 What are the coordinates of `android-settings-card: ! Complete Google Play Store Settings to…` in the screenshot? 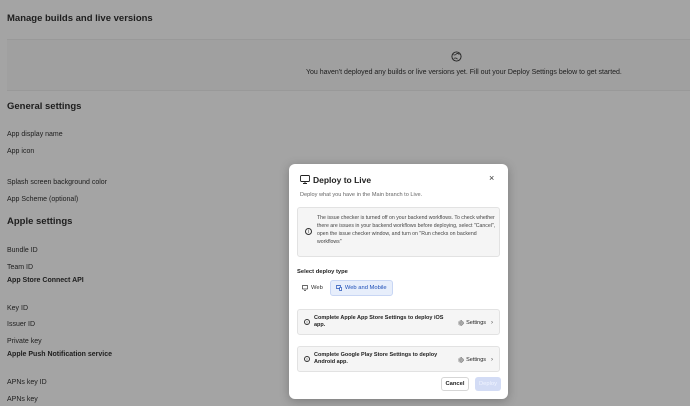 It's located at (398, 359).